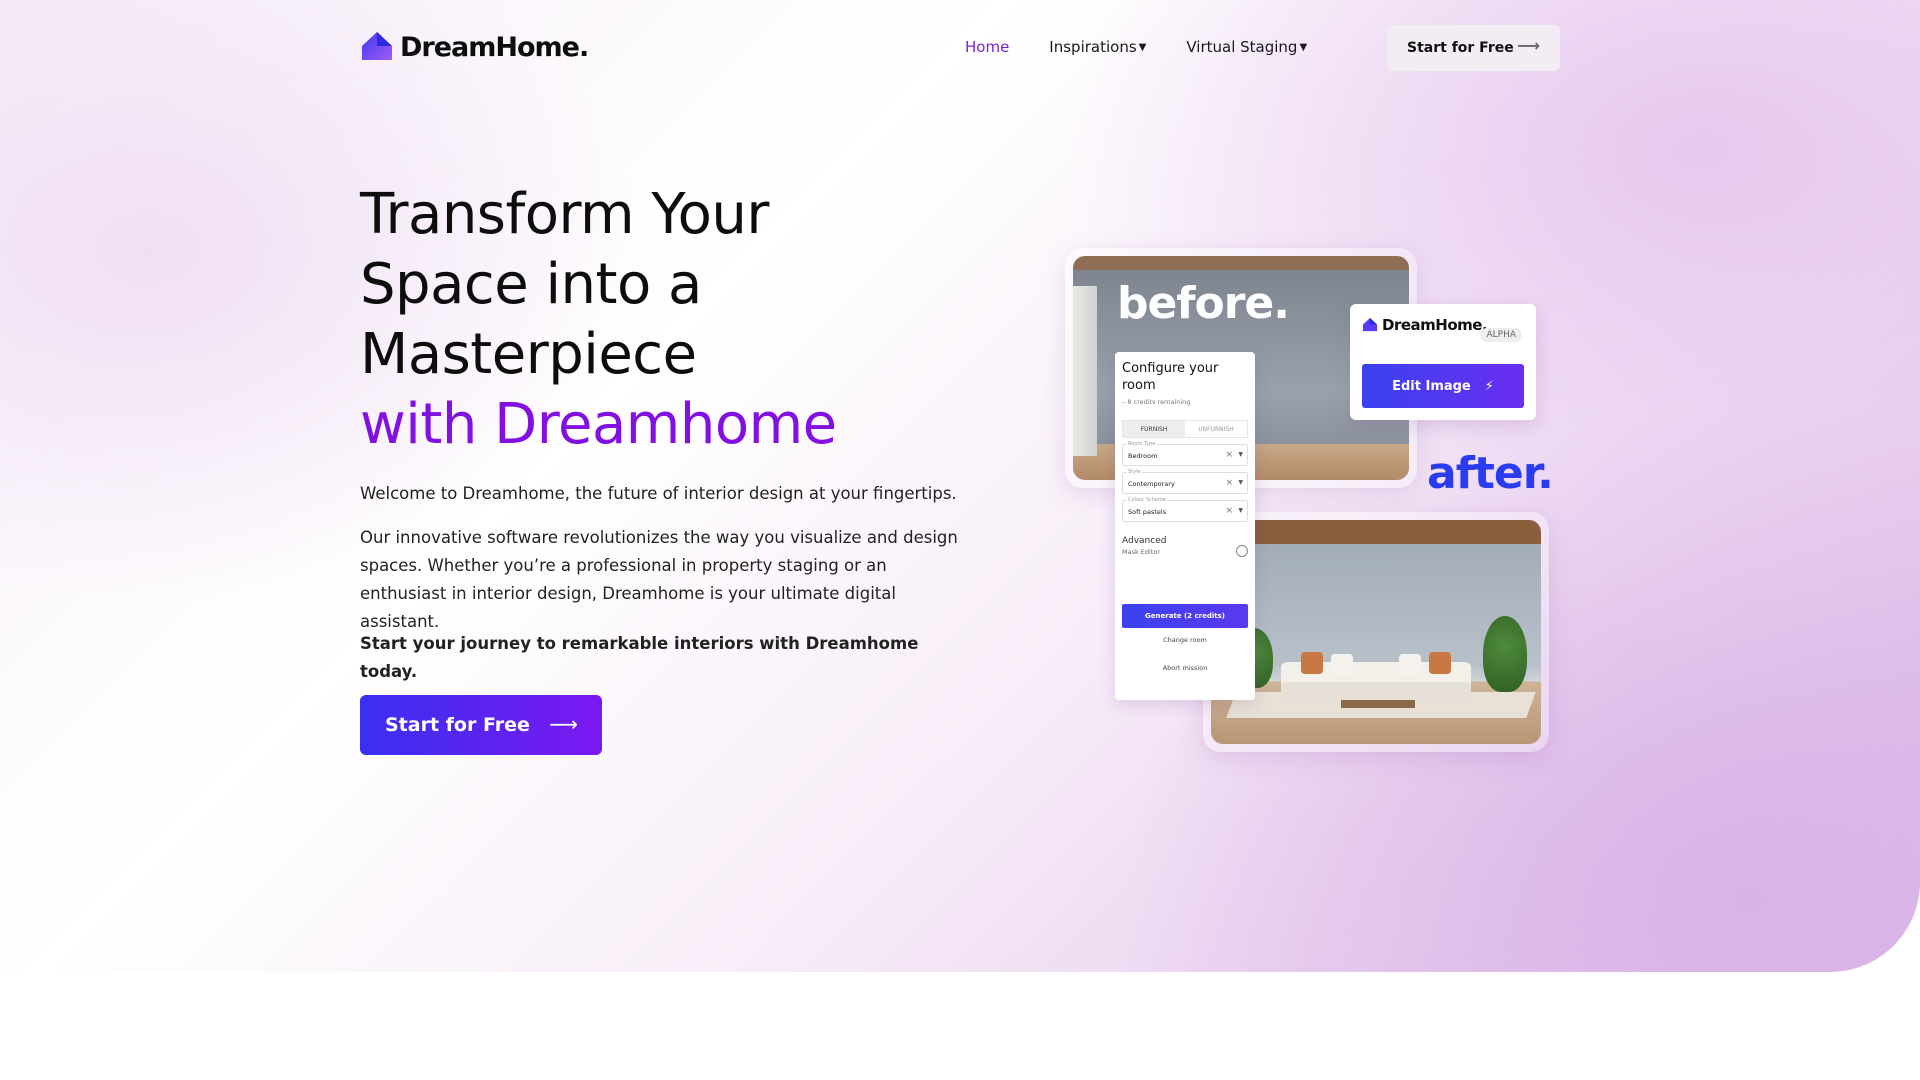  What do you see at coordinates (1376, 632) in the screenshot?
I see `furnished-room-image` at bounding box center [1376, 632].